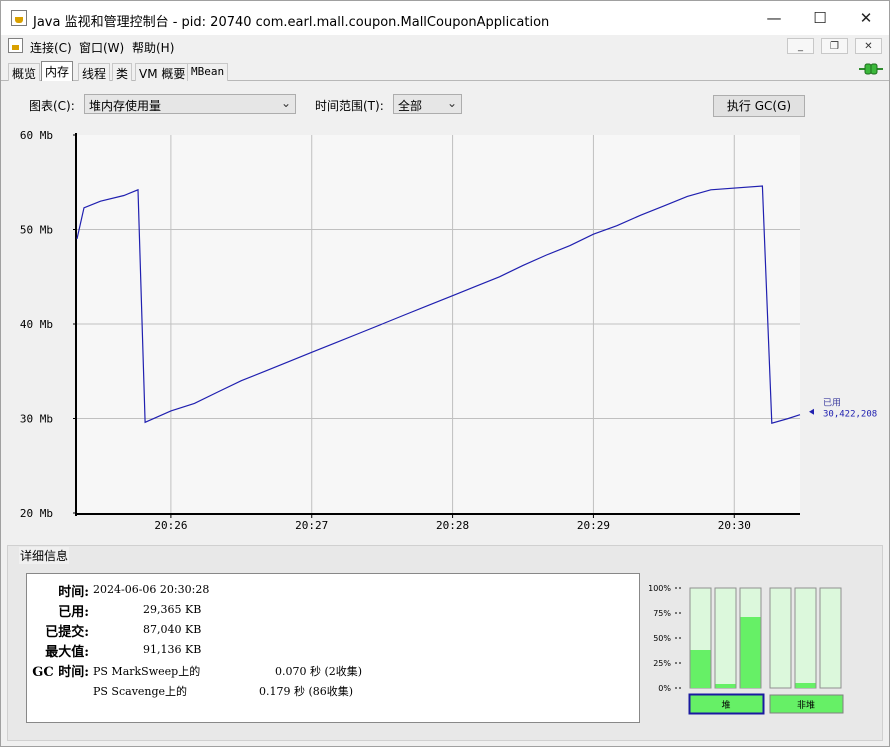 The width and height of the screenshot is (890, 747). I want to click on nonheap-button-label: 非堆, so click(806, 705).